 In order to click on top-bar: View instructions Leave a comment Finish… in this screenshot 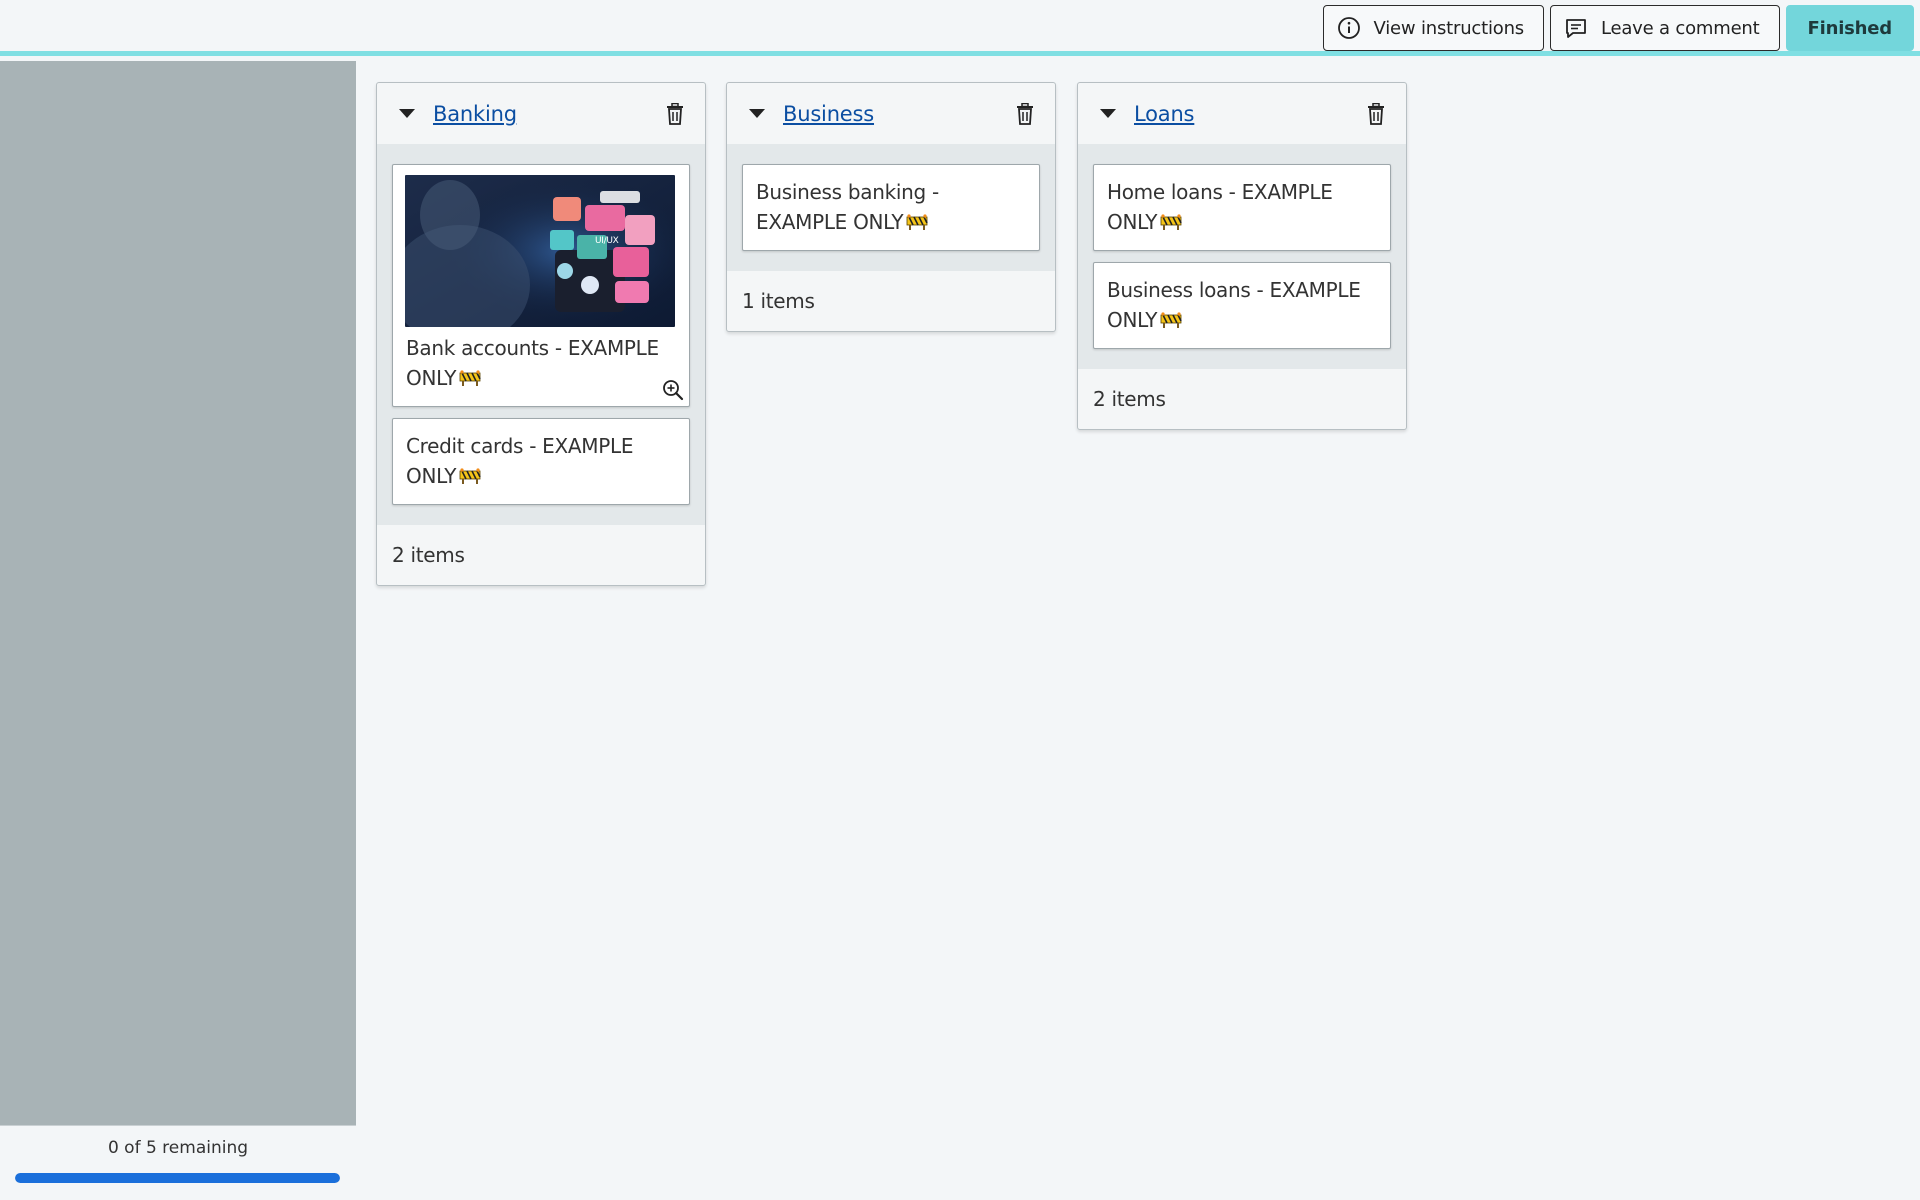, I will do `click(960, 28)`.